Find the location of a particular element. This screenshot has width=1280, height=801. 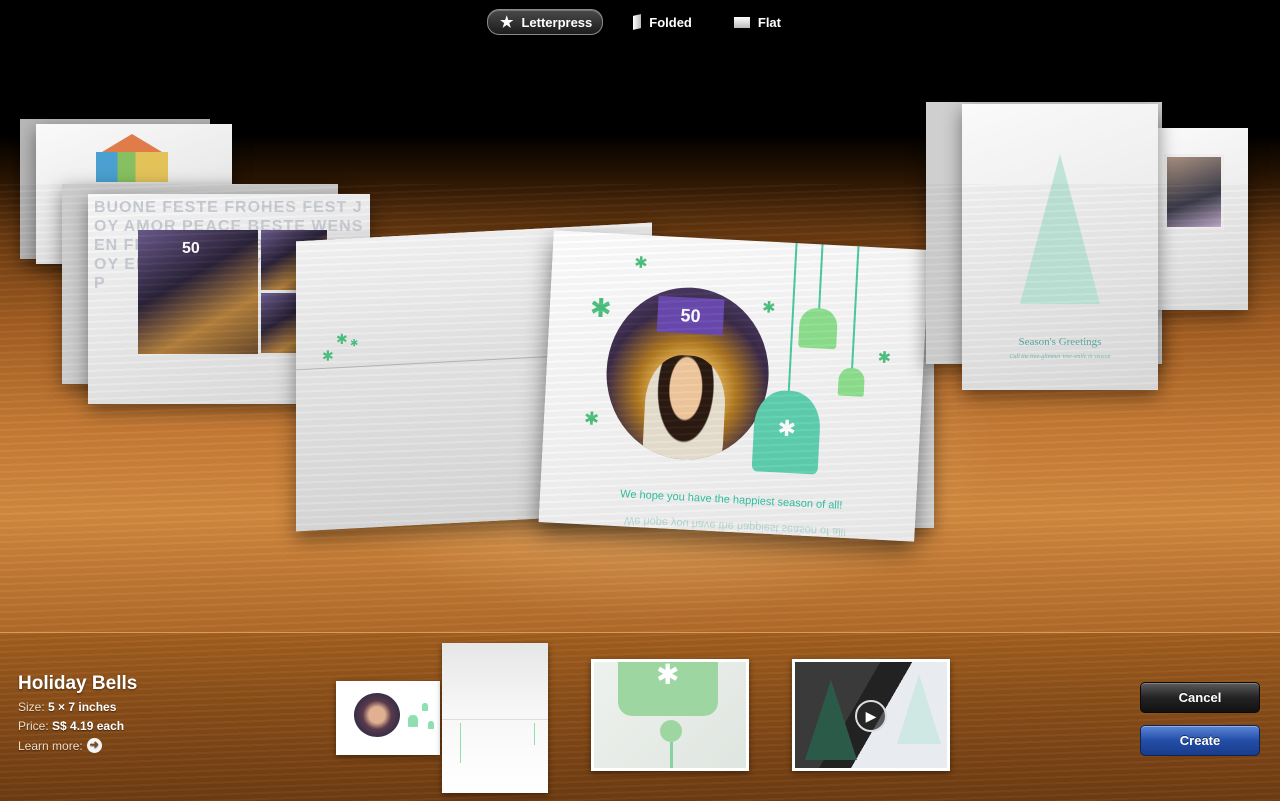

fold-line is located at coordinates (495, 719).